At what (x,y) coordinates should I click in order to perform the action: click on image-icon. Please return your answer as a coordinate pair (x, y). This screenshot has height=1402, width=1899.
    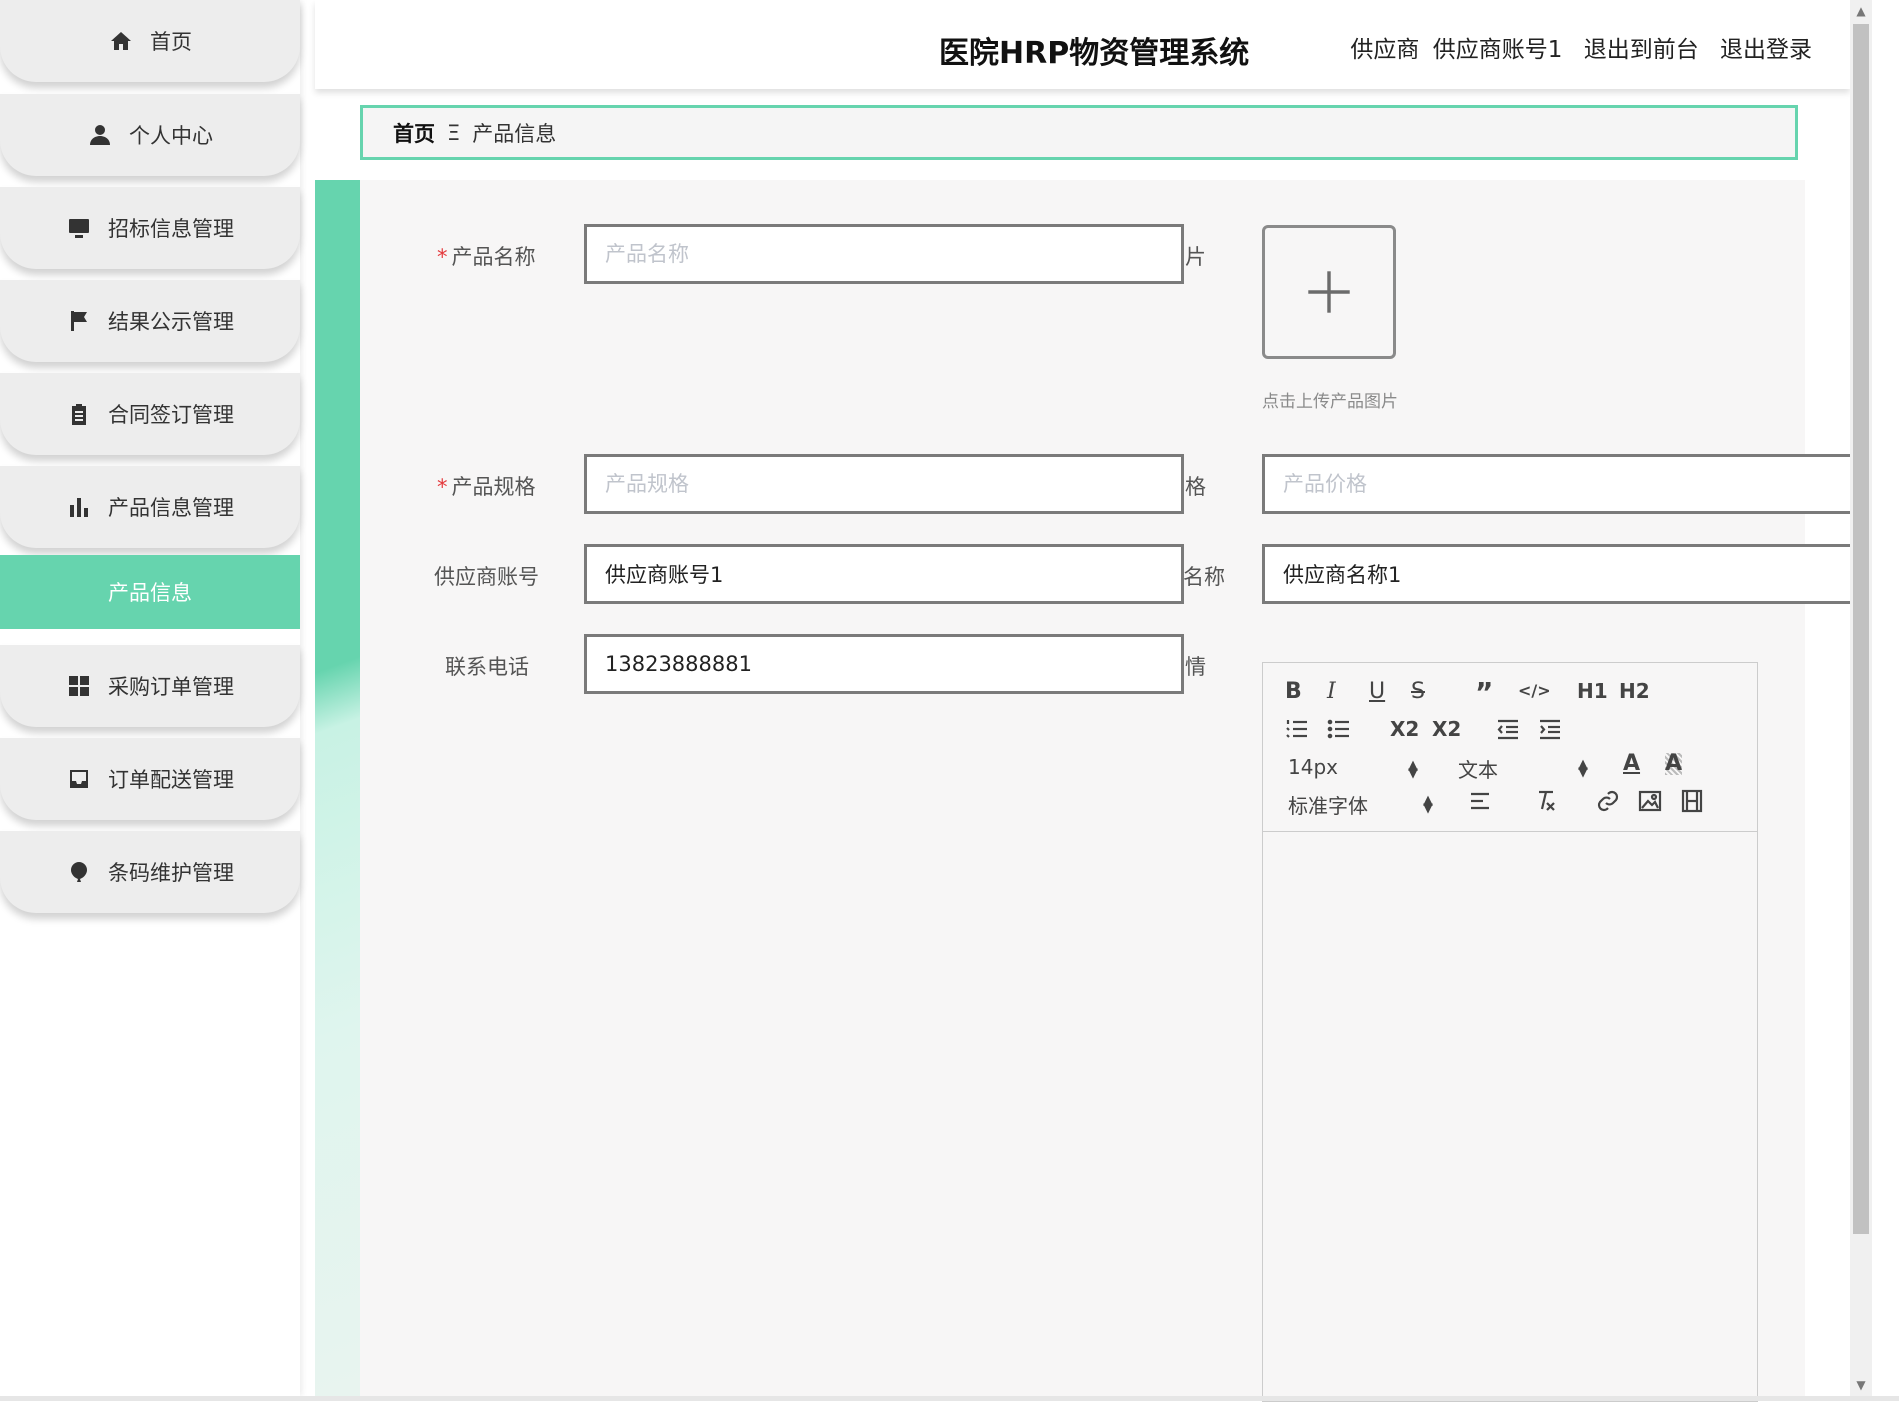
    Looking at the image, I should click on (1650, 801).